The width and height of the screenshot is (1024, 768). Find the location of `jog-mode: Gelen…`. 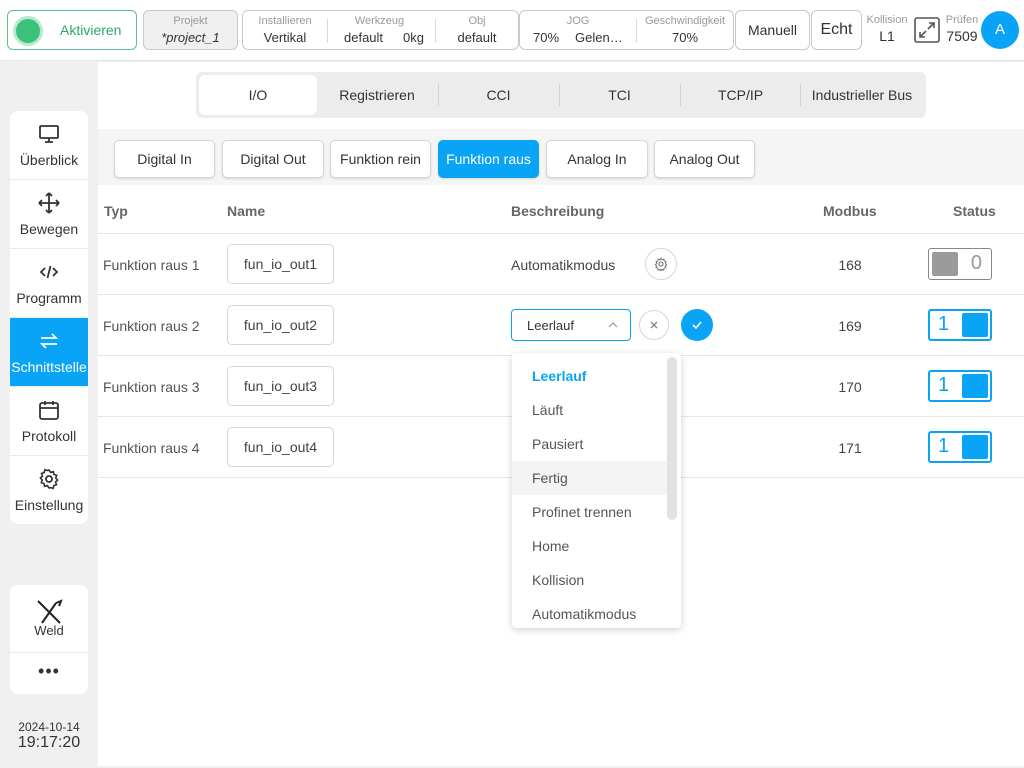

jog-mode: Gelen… is located at coordinates (599, 37).